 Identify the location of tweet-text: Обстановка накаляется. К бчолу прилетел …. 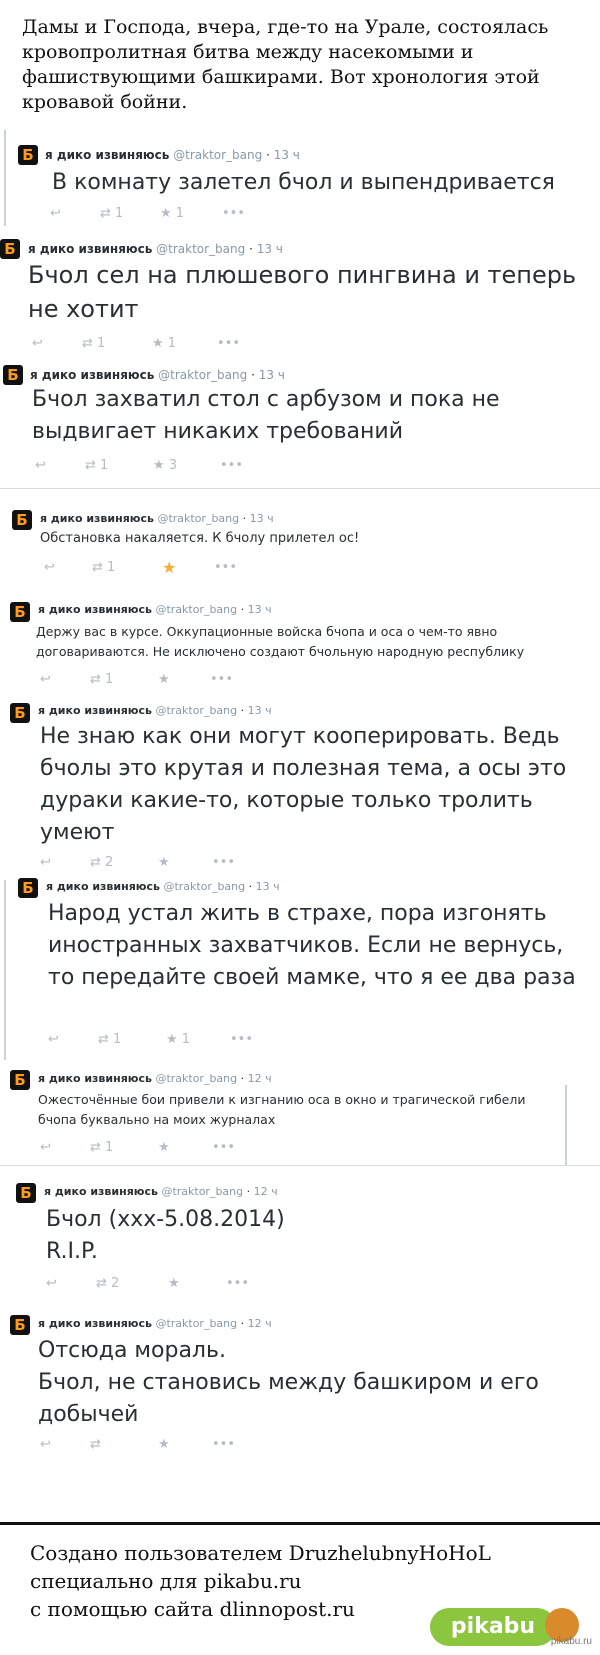
(200, 538).